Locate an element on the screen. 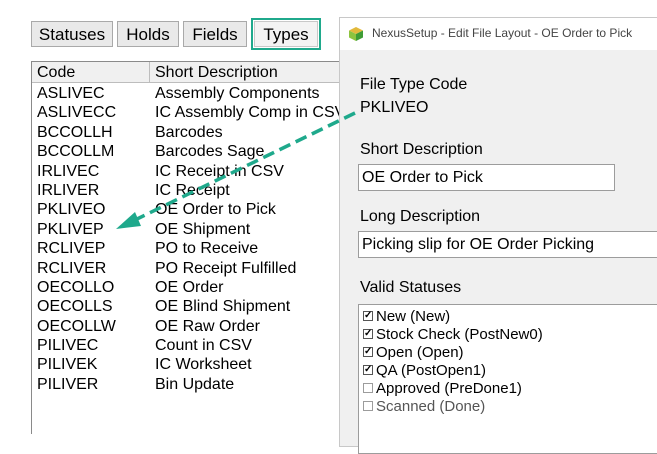  table-row: IRLIVEC IC Receipt in CSV is located at coordinates (187, 171).